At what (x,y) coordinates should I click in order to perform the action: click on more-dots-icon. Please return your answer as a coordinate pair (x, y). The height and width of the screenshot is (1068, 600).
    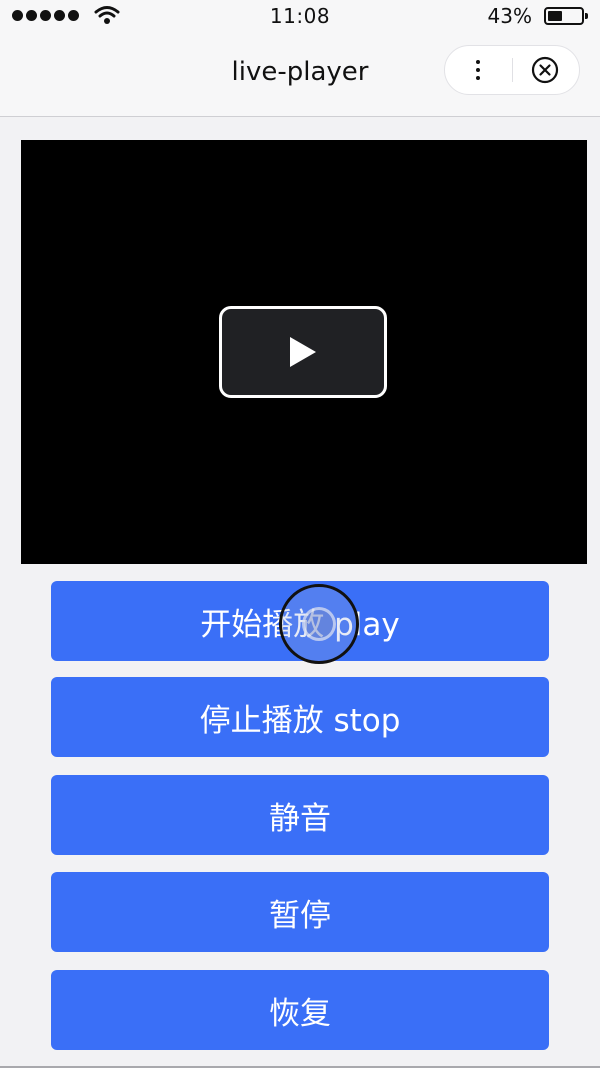
    Looking at the image, I should click on (478, 70).